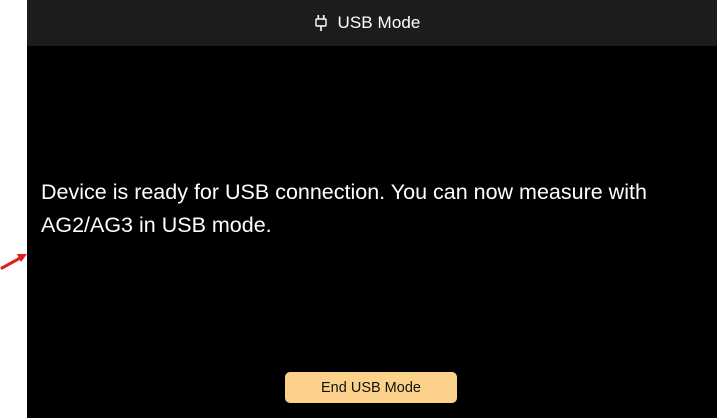  Describe the element at coordinates (321, 23) in the screenshot. I see `usb-plug-icon` at that location.